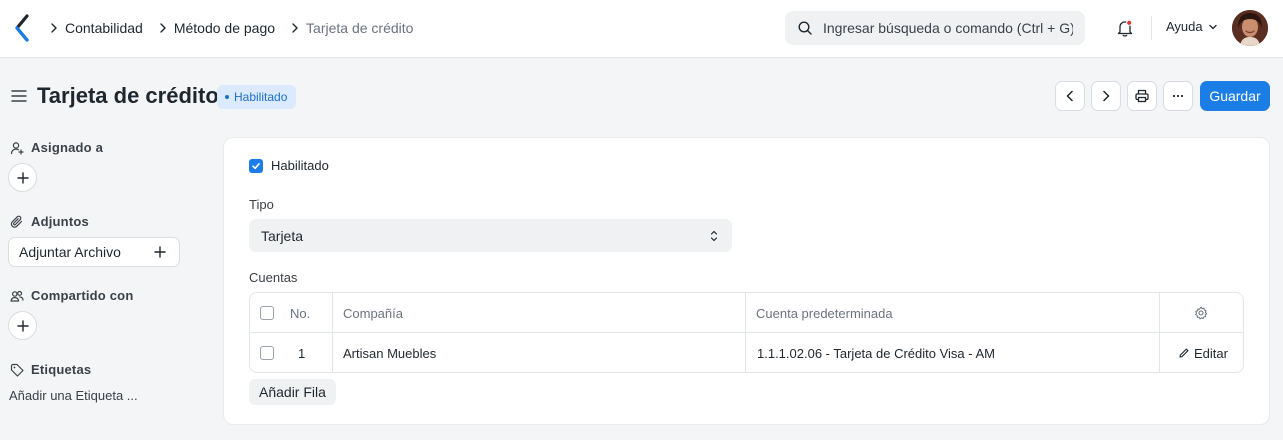 Image resolution: width=1283 pixels, height=440 pixels. What do you see at coordinates (17, 296) in the screenshot?
I see `users-icon` at bounding box center [17, 296].